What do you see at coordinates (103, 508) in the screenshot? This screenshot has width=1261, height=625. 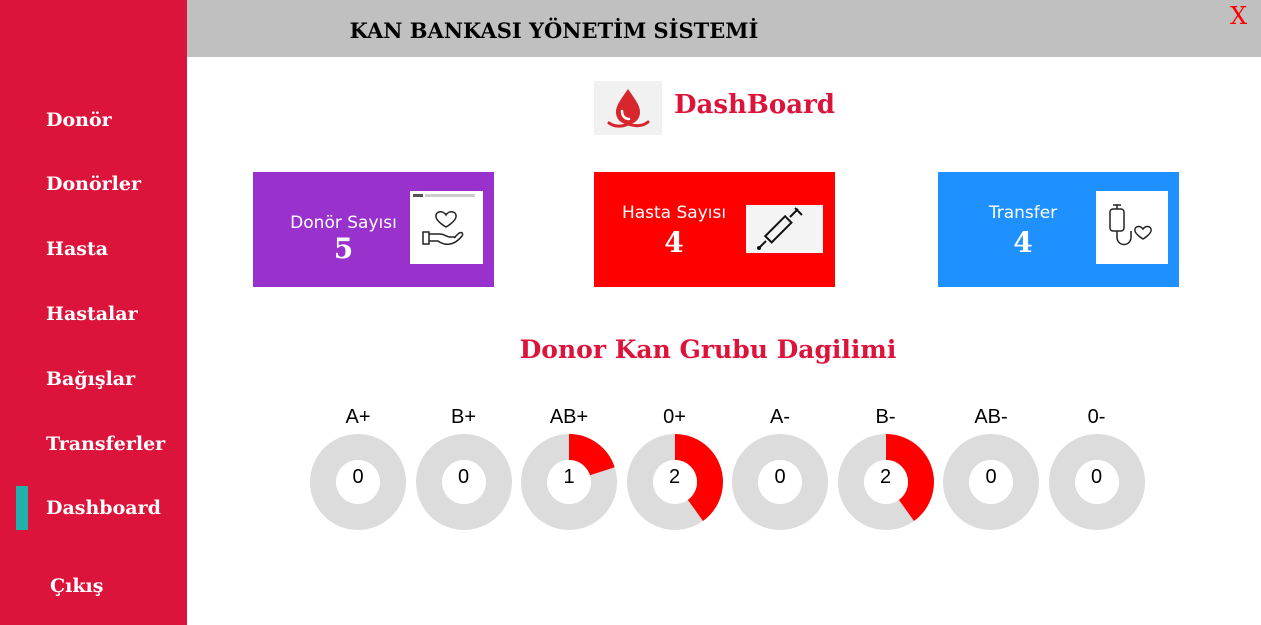 I see `sidebar-item-dashboard: Dashboard` at bounding box center [103, 508].